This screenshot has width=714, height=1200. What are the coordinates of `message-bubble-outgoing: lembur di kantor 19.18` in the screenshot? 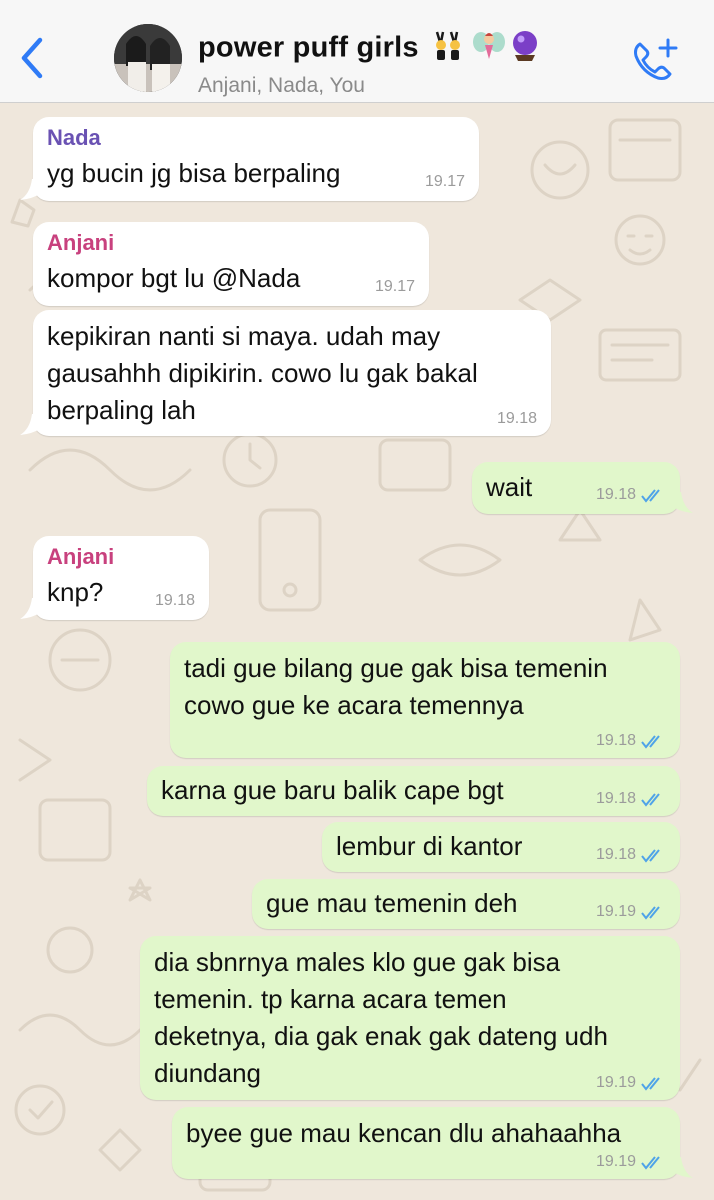 It's located at (501, 847).